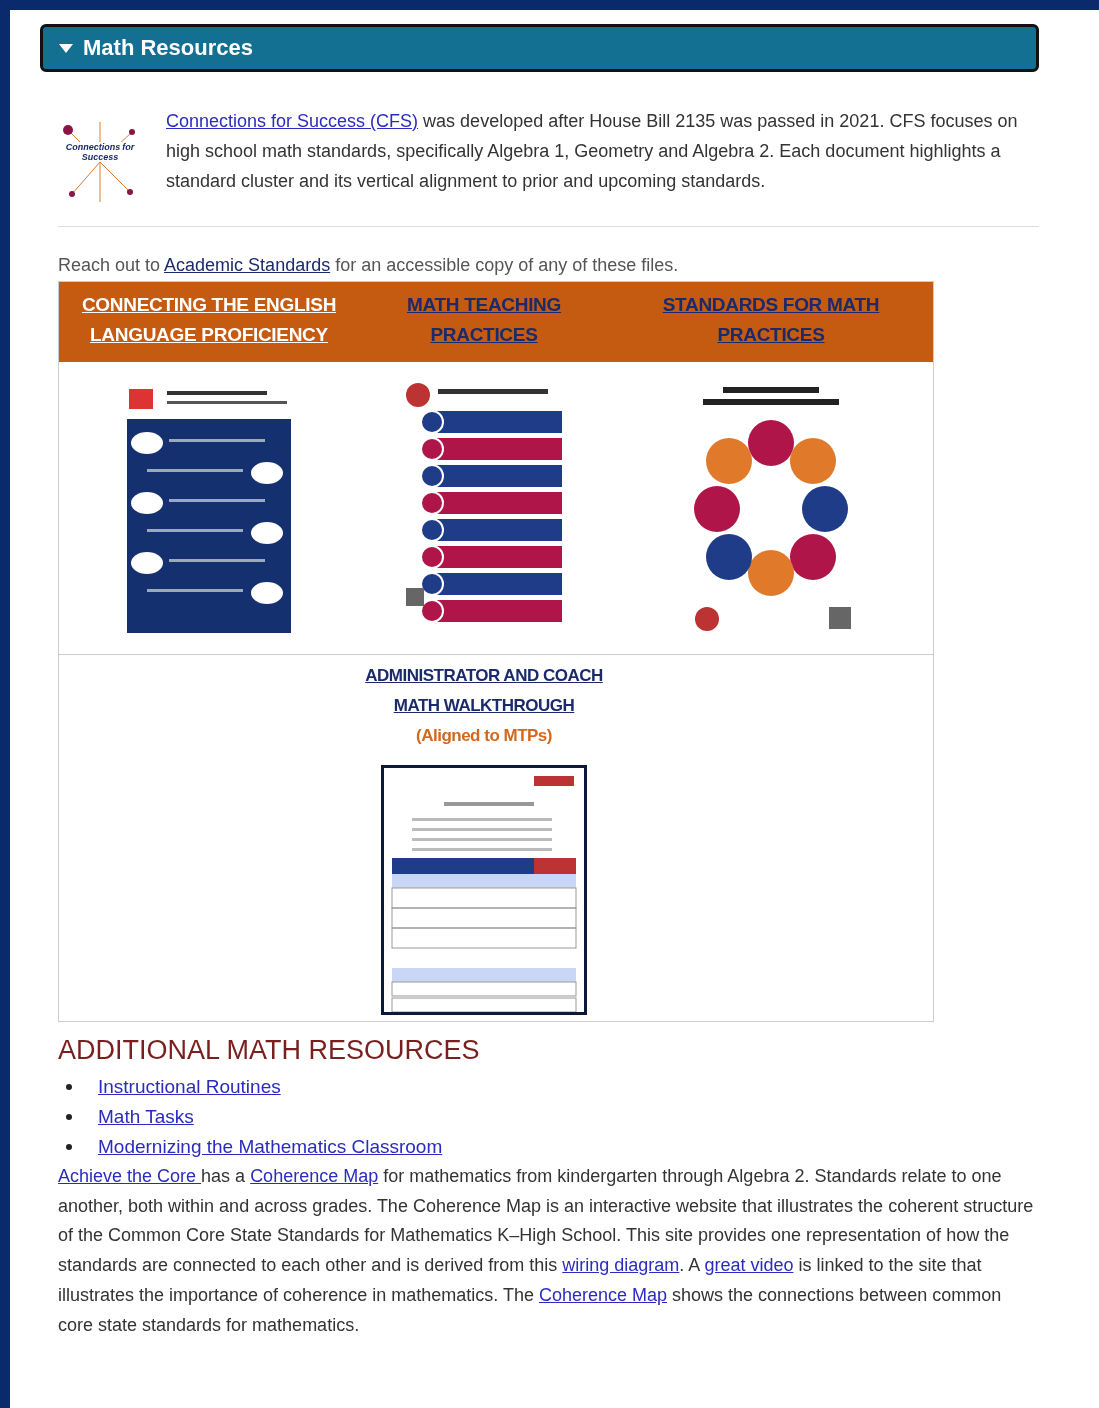  I want to click on text-link: Achieve the Core, so click(130, 1176).